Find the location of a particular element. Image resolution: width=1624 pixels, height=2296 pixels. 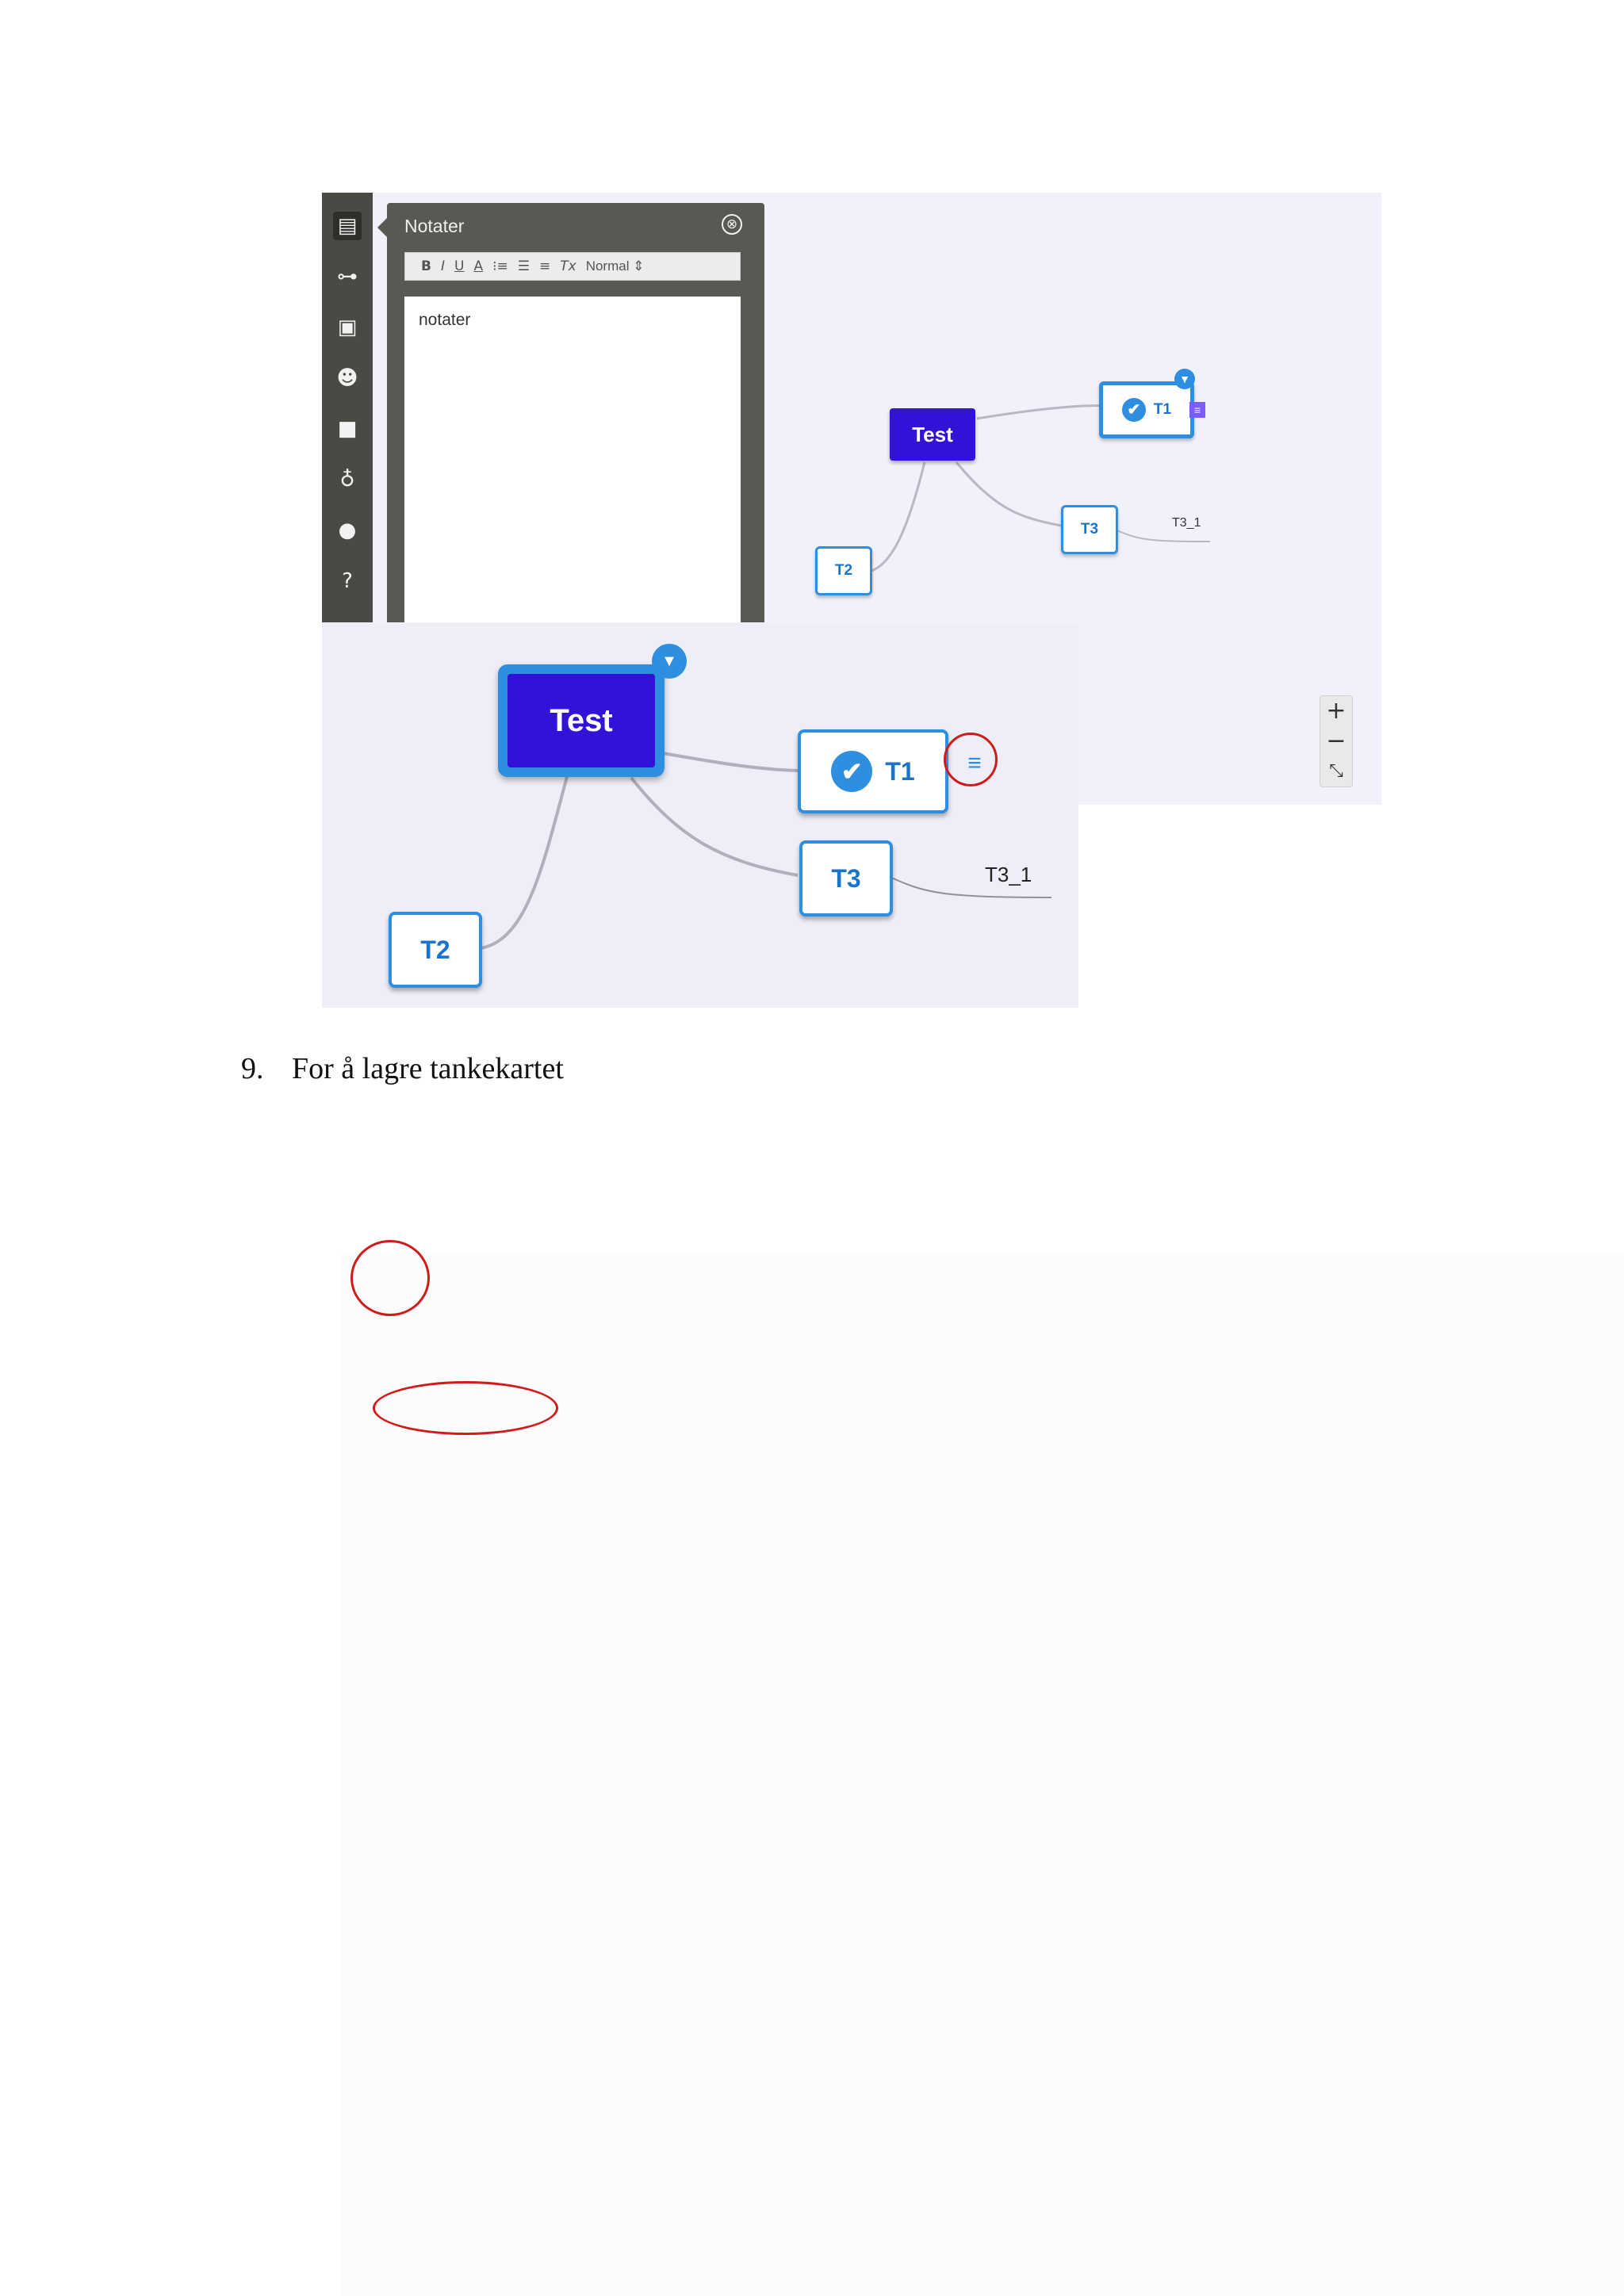

list-item-text: For å lagre tankekartet is located at coordinates (428, 1068).